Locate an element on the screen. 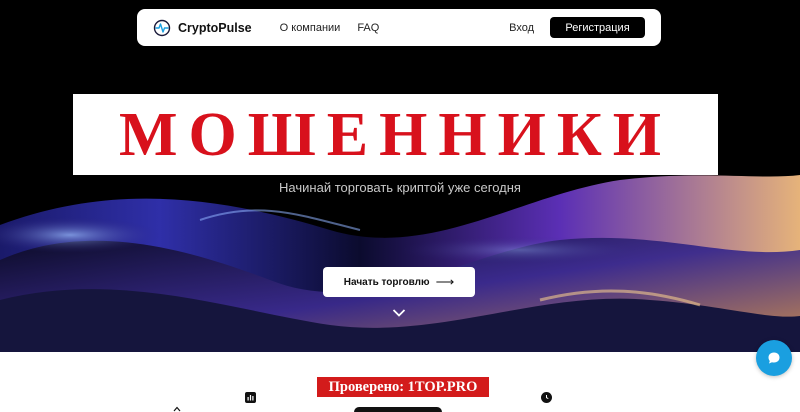 The width and height of the screenshot is (800, 412). logo-mark-icon is located at coordinates (162, 27).